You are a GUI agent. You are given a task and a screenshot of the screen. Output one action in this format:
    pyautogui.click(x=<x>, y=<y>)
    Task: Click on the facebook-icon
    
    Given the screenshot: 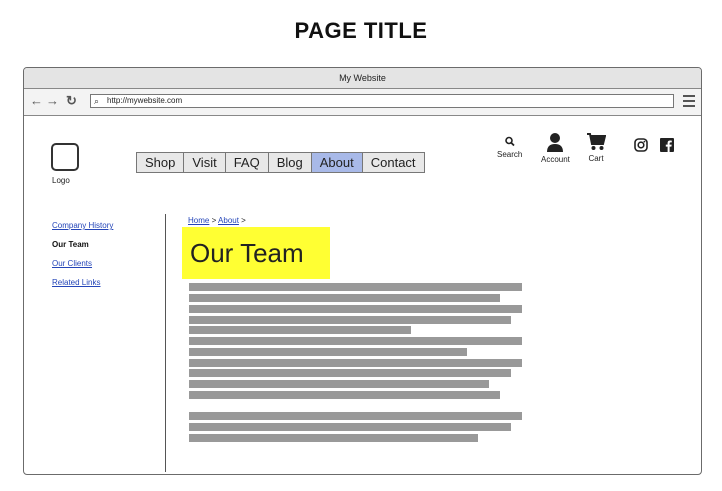 What is the action you would take?
    pyautogui.click(x=667, y=145)
    